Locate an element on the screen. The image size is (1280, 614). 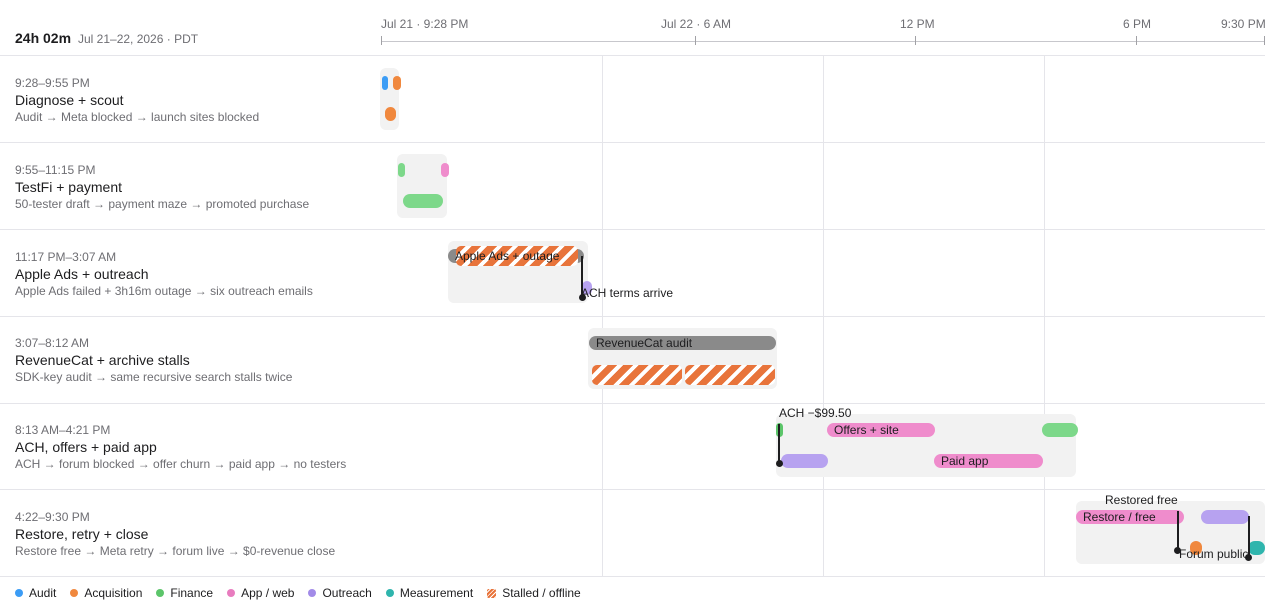
measurement-bar is located at coordinates (1256, 548).